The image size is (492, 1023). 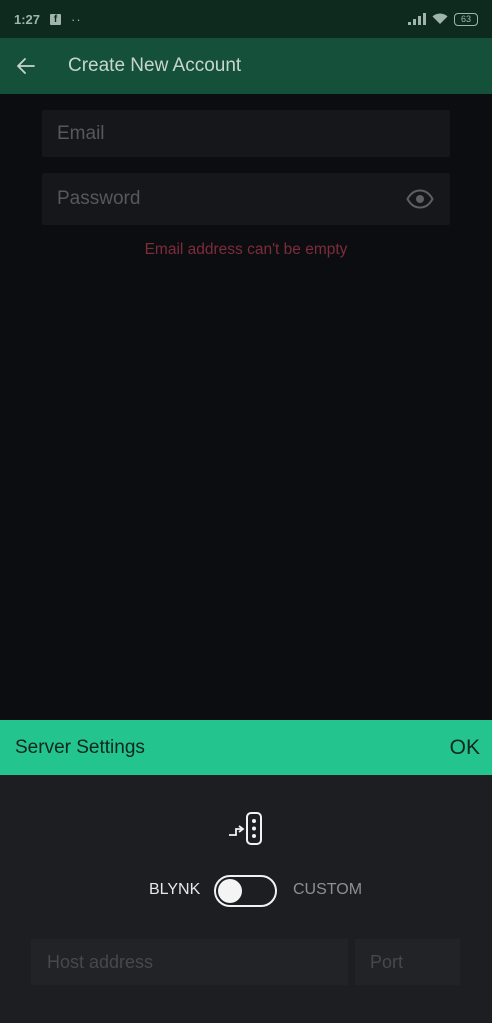 I want to click on email-field, so click(x=253, y=133).